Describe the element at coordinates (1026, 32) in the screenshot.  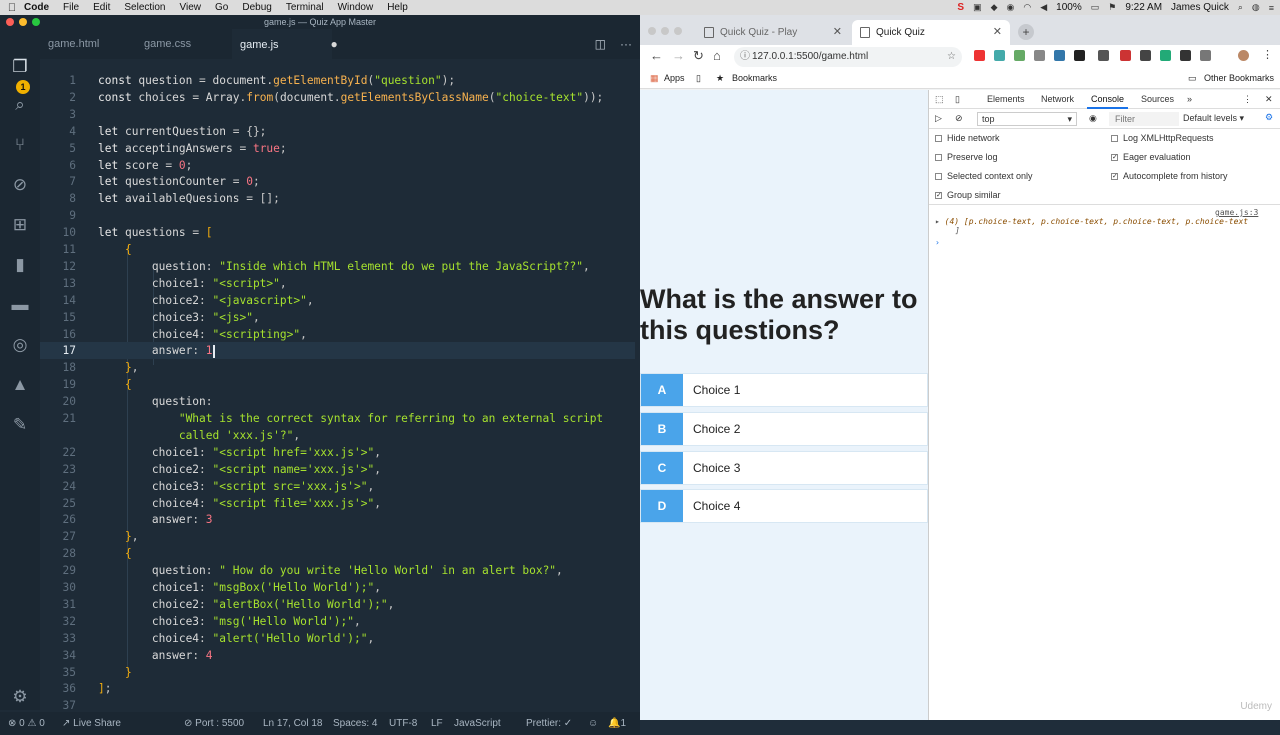
I see `new-tab-button: +` at that location.